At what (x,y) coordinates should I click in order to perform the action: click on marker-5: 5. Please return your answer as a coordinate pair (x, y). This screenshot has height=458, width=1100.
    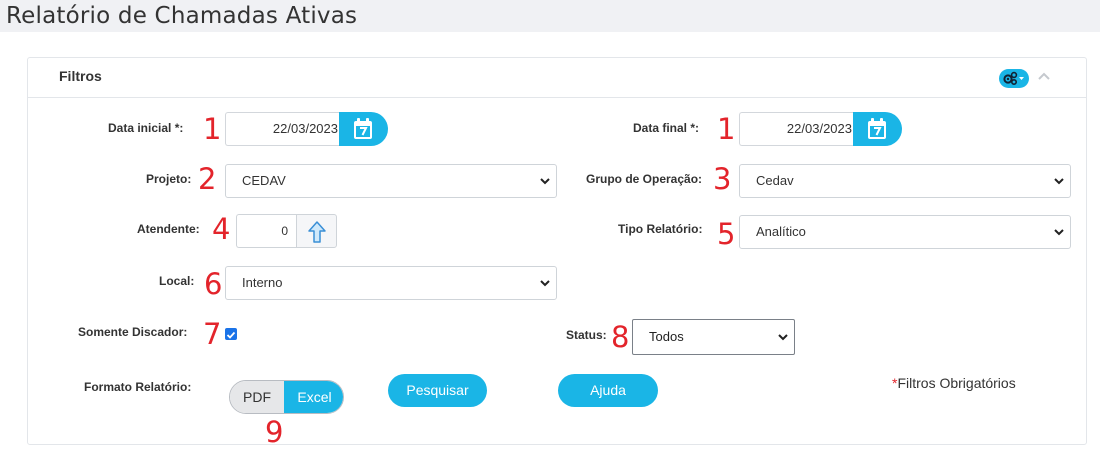
    Looking at the image, I should click on (726, 234).